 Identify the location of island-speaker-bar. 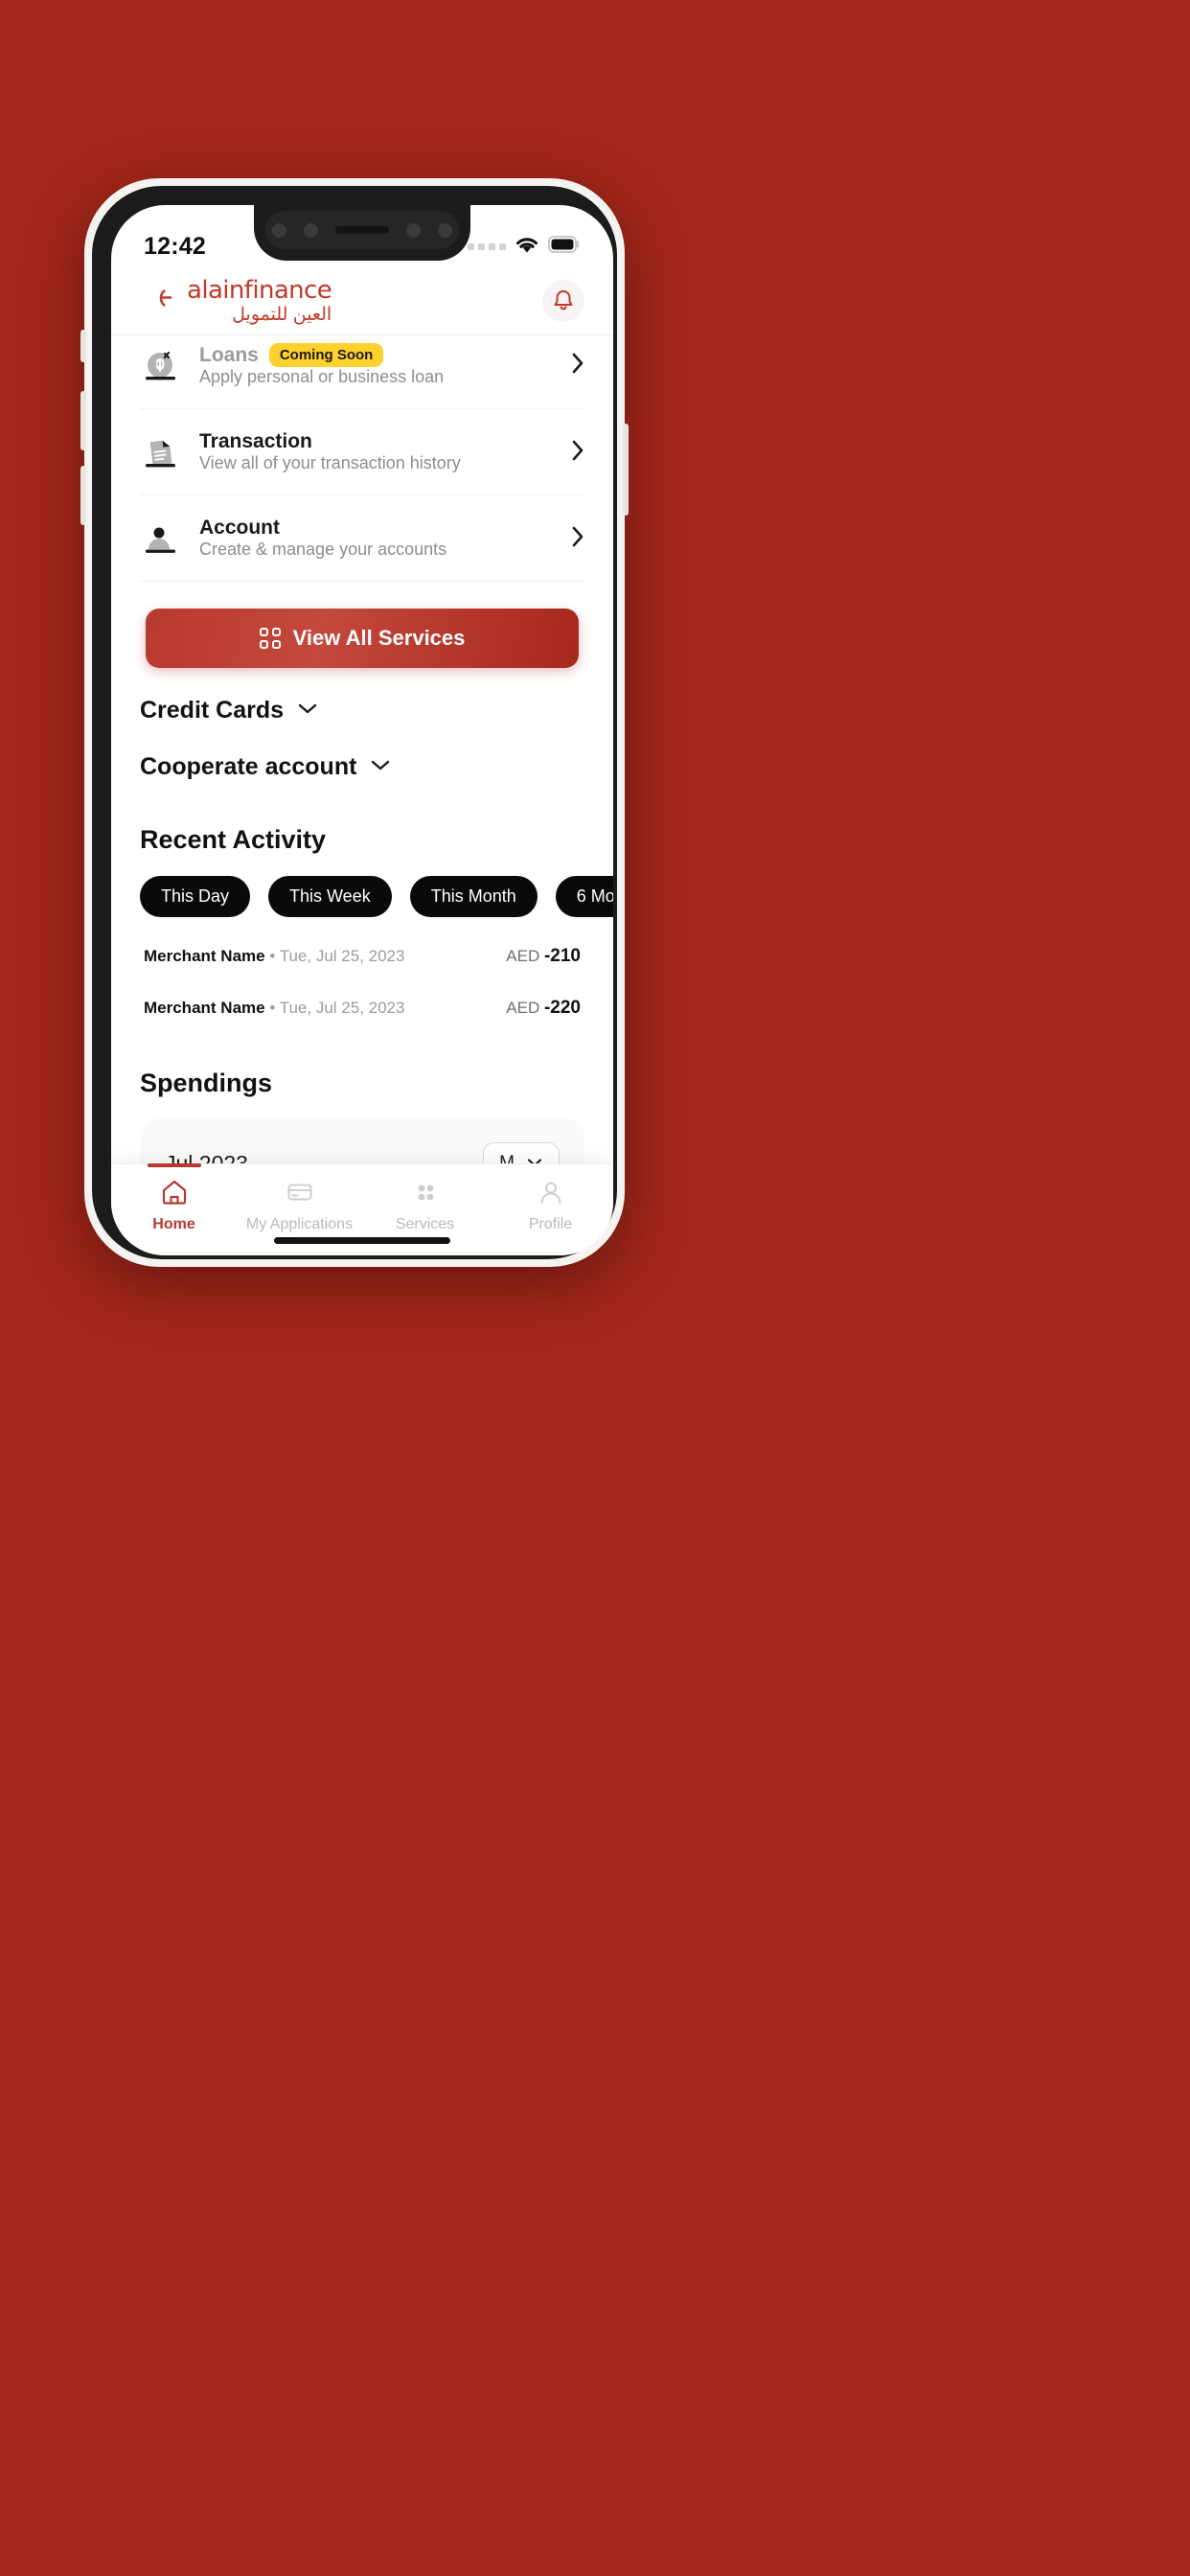
(362, 230).